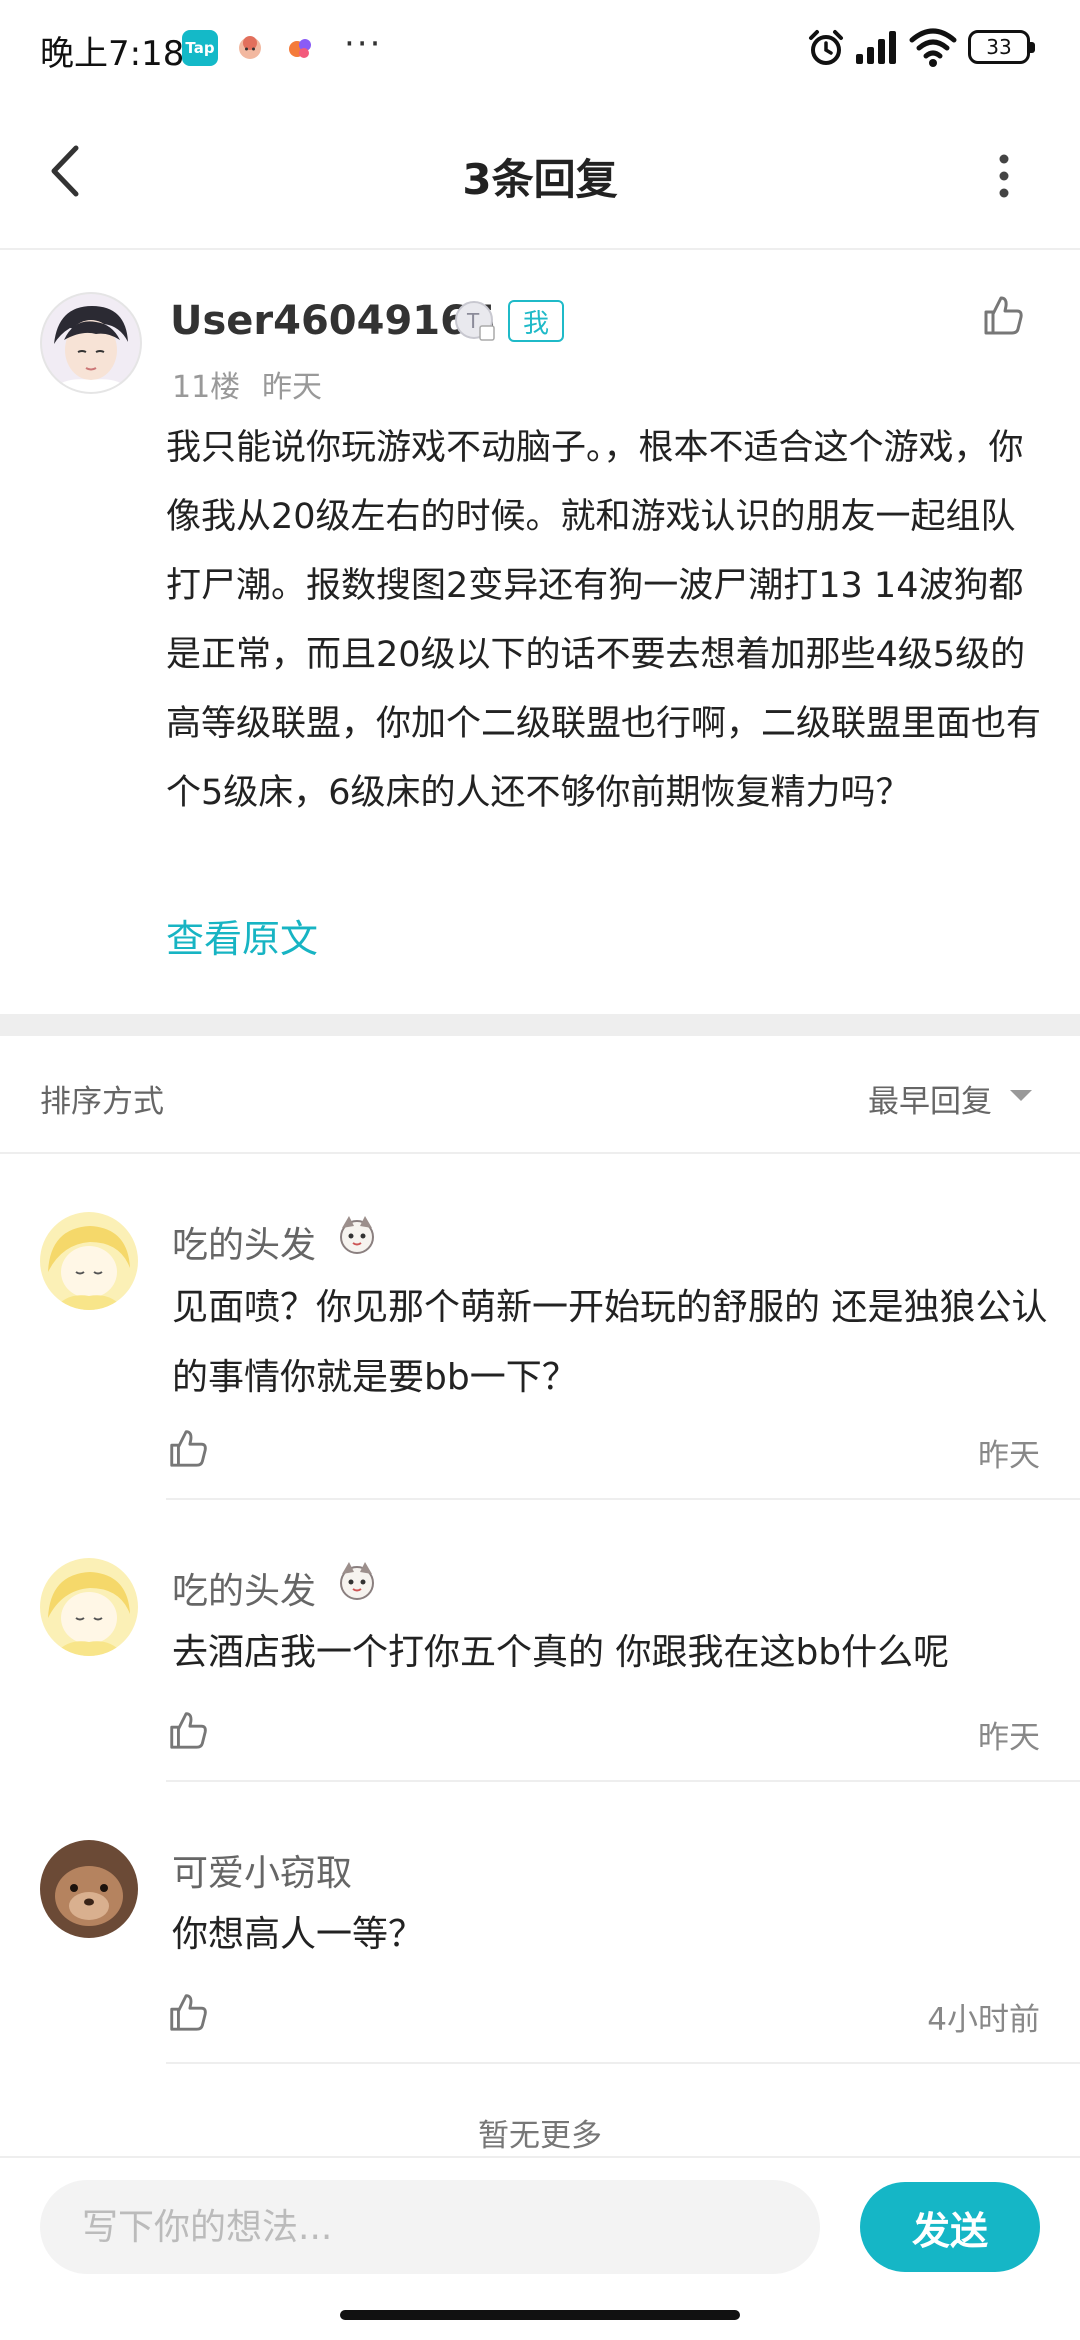  I want to click on caret-down-icon, so click(1021, 1095).